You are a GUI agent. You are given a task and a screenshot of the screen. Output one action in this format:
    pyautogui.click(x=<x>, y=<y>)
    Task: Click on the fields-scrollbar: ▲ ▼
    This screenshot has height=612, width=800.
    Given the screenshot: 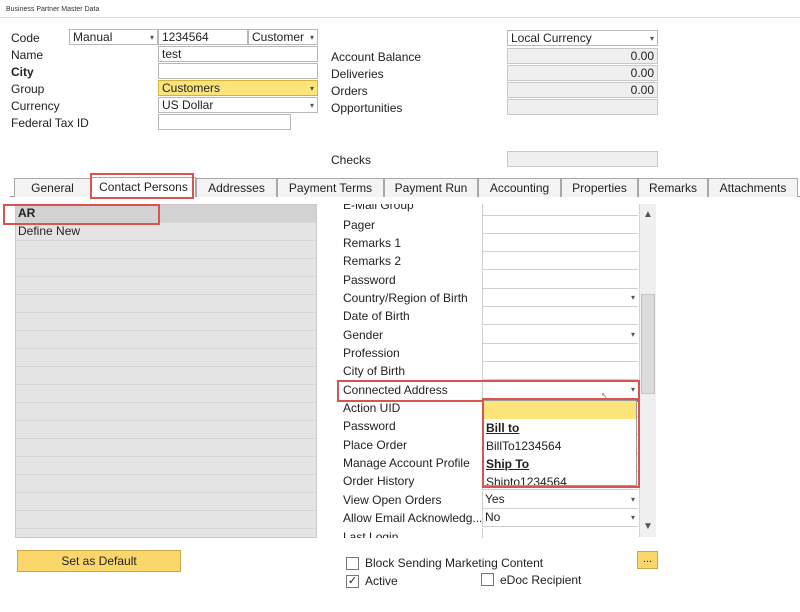 What is the action you would take?
    pyautogui.click(x=647, y=370)
    